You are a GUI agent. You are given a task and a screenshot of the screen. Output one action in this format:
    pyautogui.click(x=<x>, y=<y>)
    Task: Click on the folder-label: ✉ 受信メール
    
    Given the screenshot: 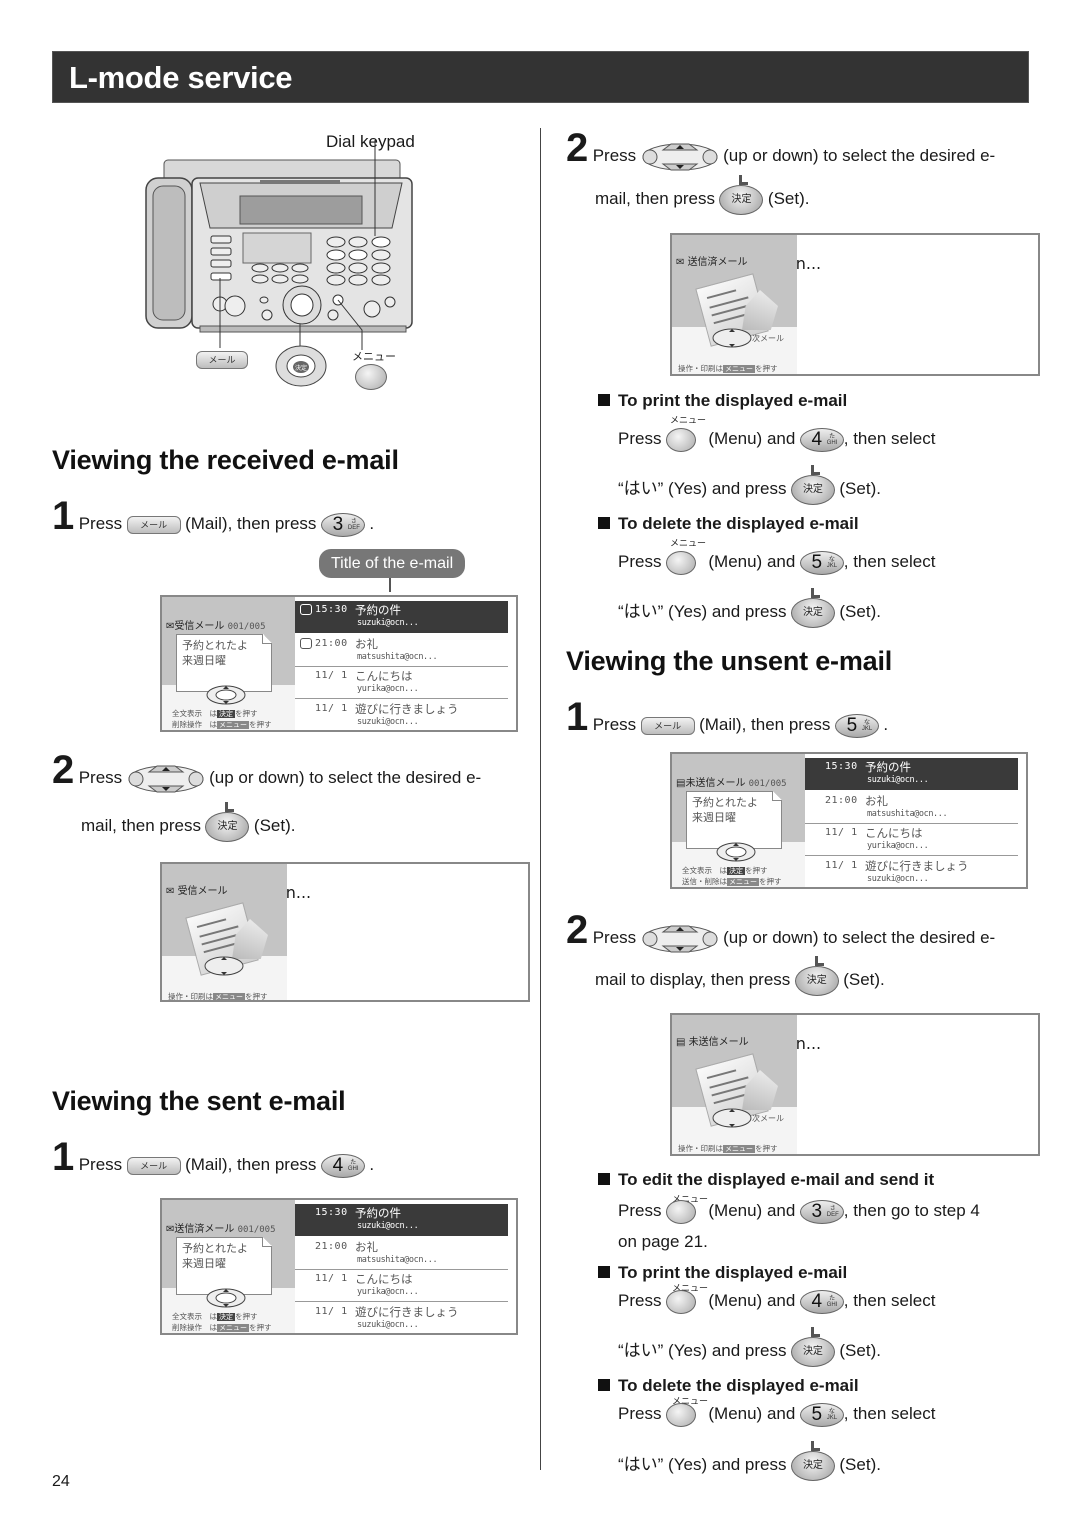 What is the action you would take?
    pyautogui.click(x=197, y=891)
    